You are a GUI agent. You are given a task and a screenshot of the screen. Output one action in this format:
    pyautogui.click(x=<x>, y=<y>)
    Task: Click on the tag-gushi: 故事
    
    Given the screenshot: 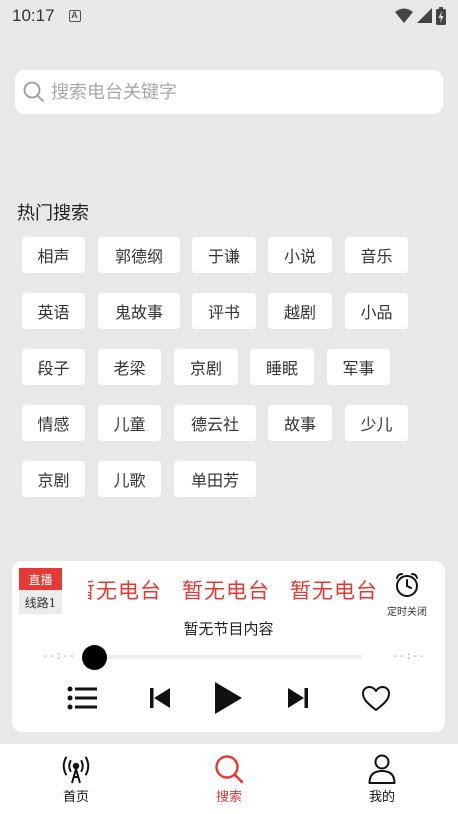 What is the action you would take?
    pyautogui.click(x=300, y=423)
    